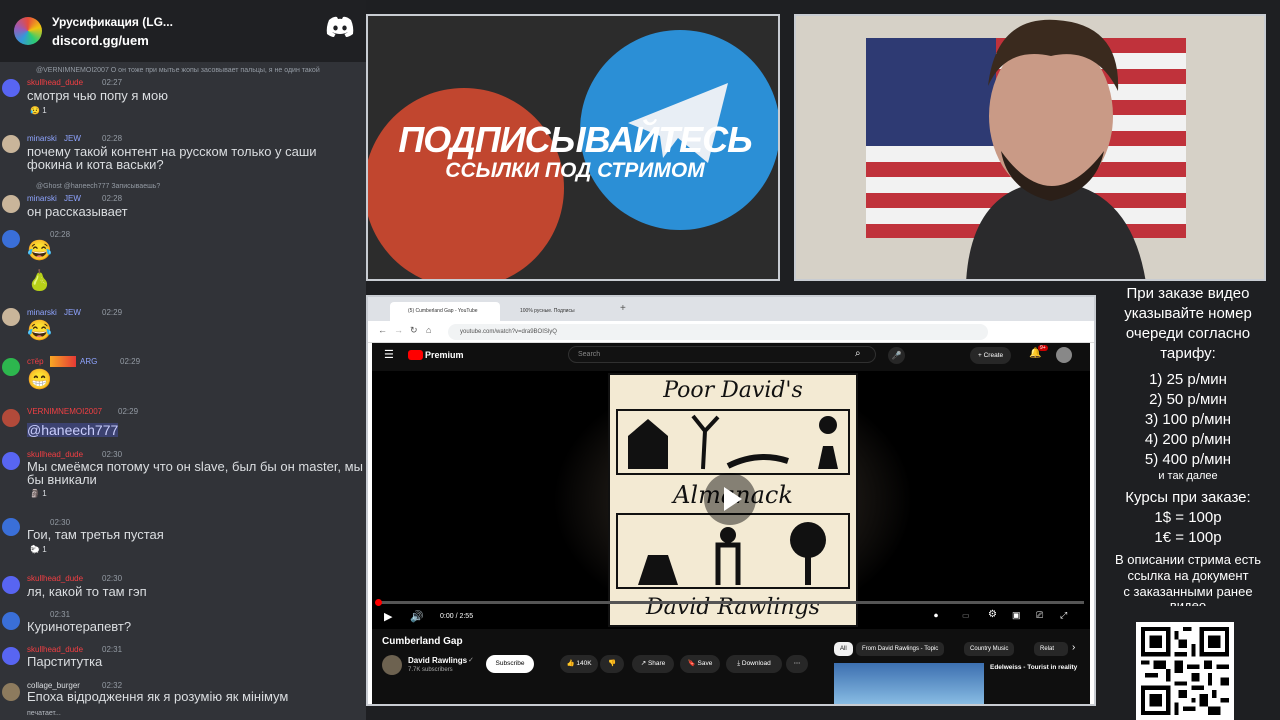 The height and width of the screenshot is (720, 1280). I want to click on channel-name: David Rawlings, so click(437, 660).